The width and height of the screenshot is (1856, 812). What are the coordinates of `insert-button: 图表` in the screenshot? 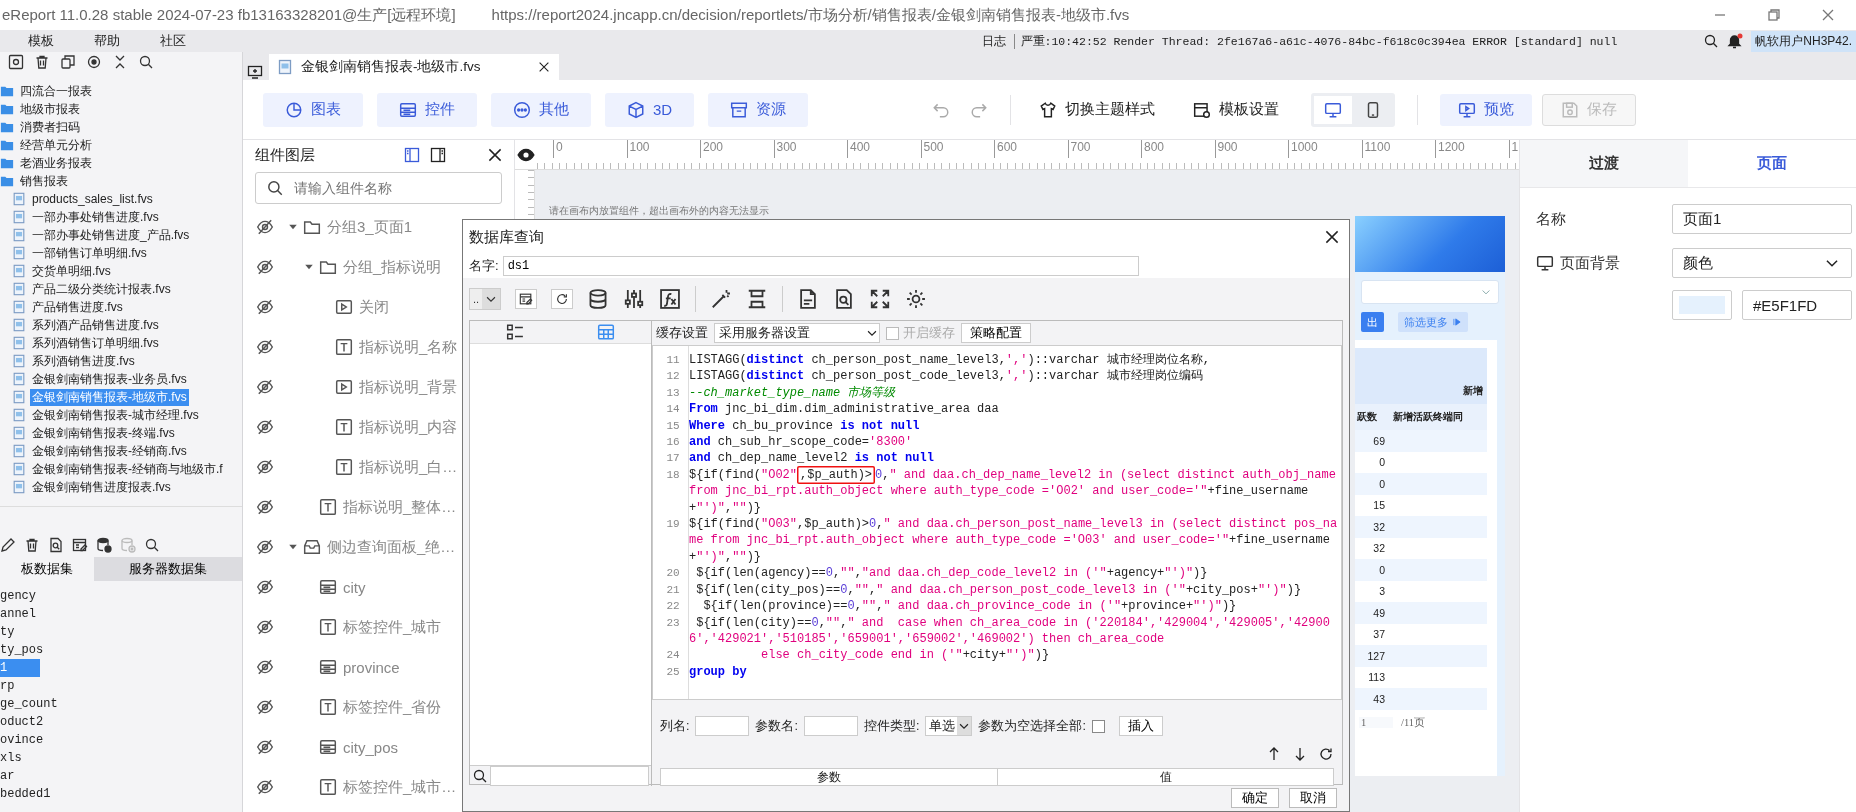 It's located at (313, 109).